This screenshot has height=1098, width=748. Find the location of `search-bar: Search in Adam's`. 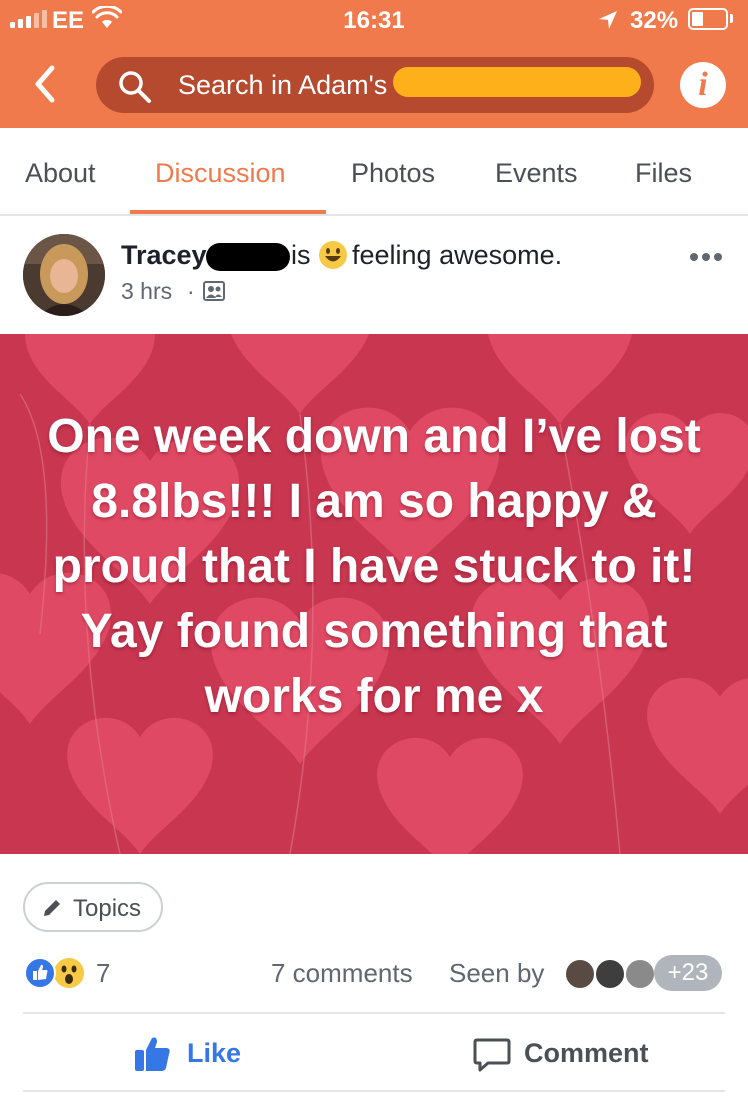

search-bar: Search in Adam's is located at coordinates (375, 85).